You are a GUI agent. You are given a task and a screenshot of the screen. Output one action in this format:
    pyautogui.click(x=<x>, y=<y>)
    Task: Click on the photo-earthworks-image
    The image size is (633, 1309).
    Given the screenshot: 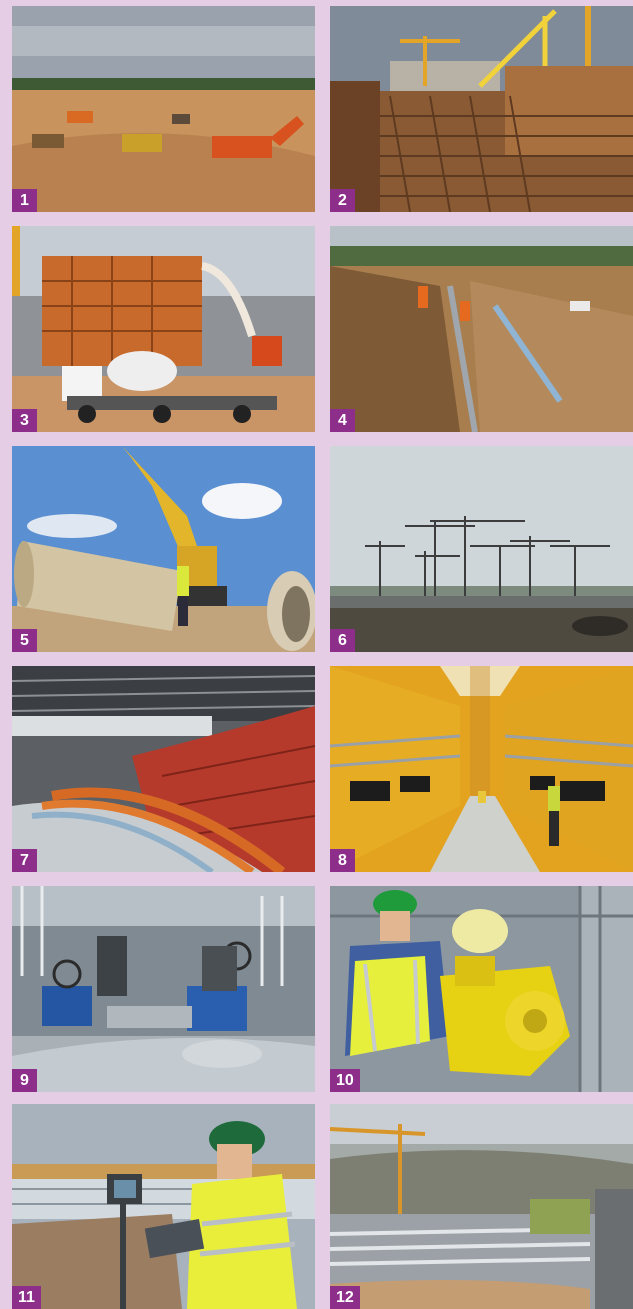 What is the action you would take?
    pyautogui.click(x=163, y=109)
    